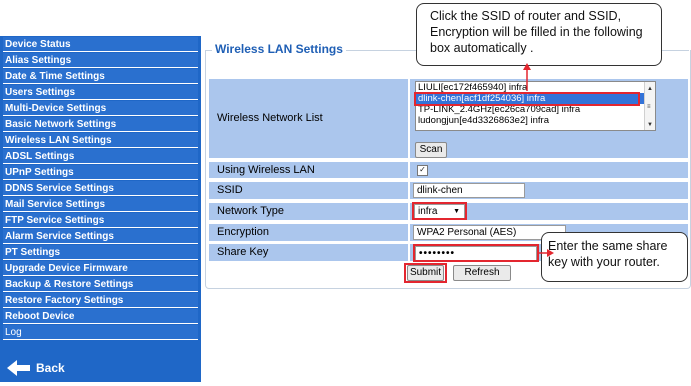  What do you see at coordinates (469, 190) in the screenshot?
I see `ssid-input: dlink-chen` at bounding box center [469, 190].